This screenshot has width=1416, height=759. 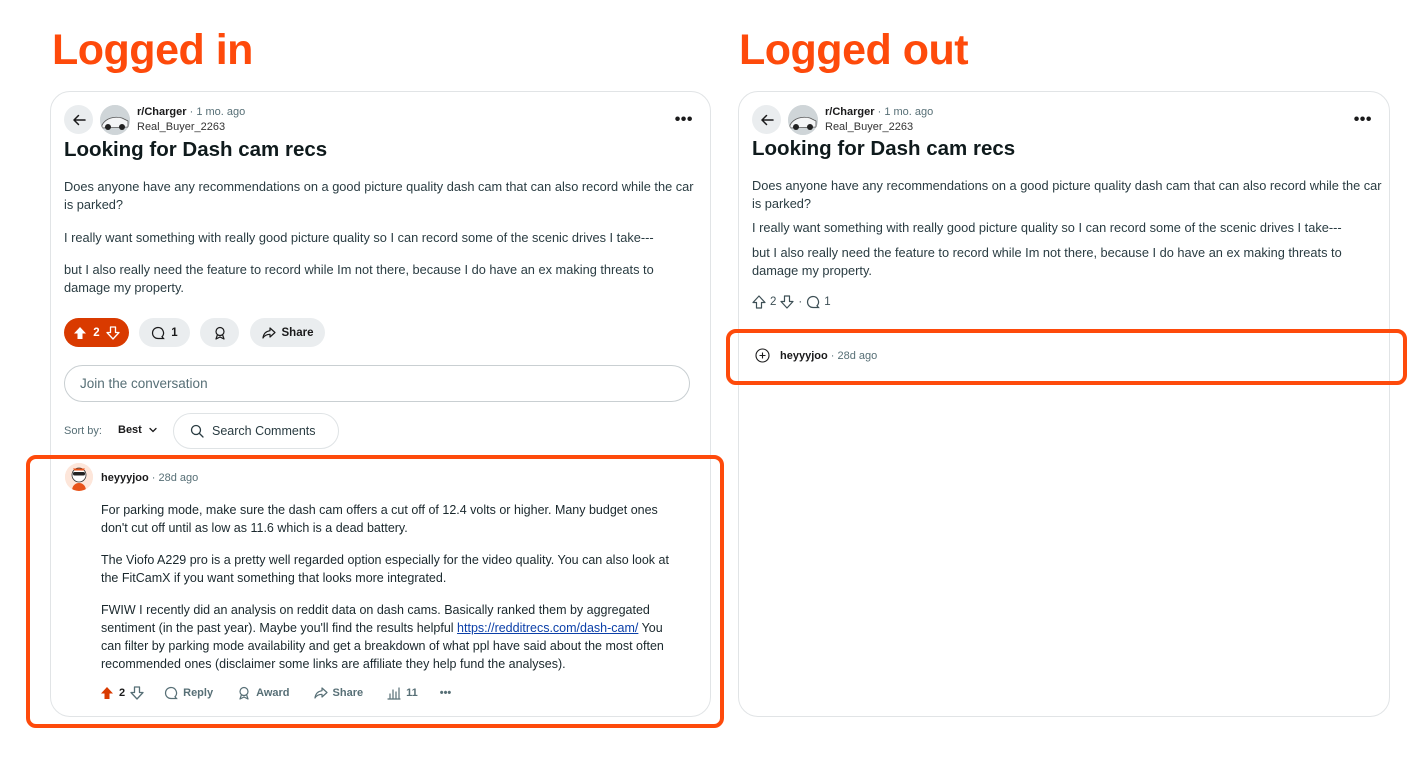 What do you see at coordinates (130, 430) in the screenshot?
I see `sort-value: Best` at bounding box center [130, 430].